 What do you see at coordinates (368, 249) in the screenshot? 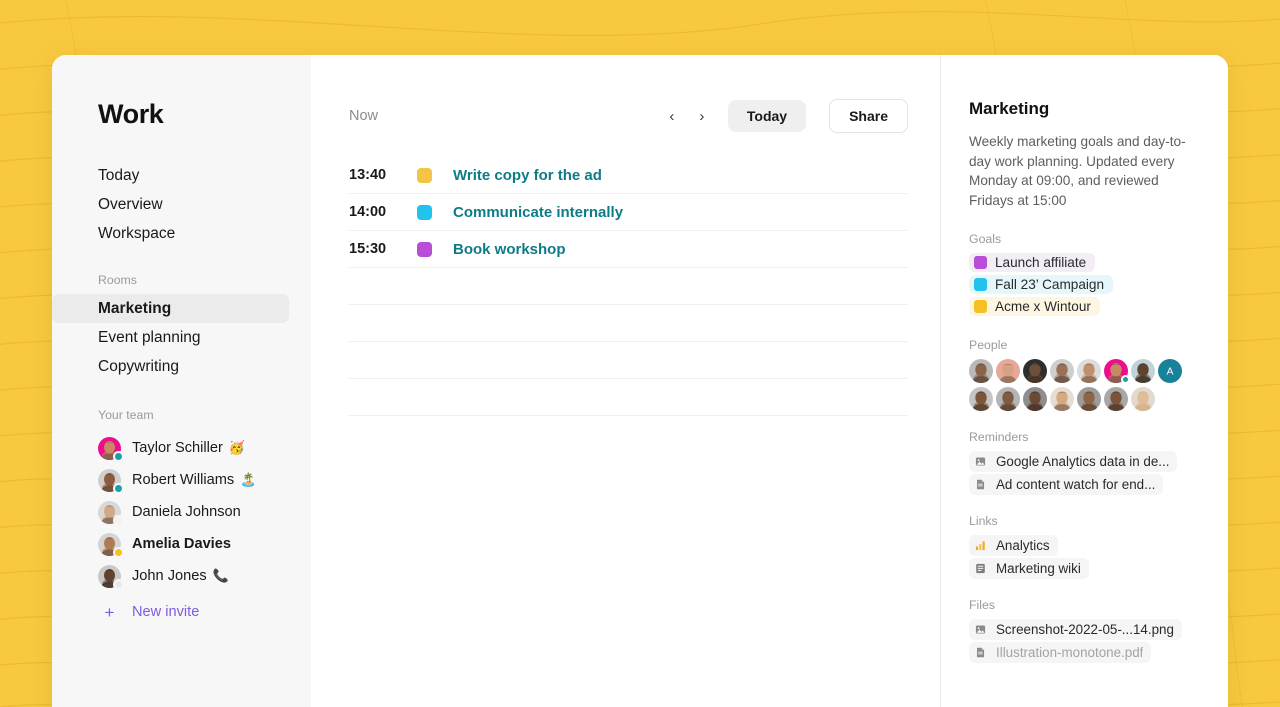
I see `agenda-time: 15:30` at bounding box center [368, 249].